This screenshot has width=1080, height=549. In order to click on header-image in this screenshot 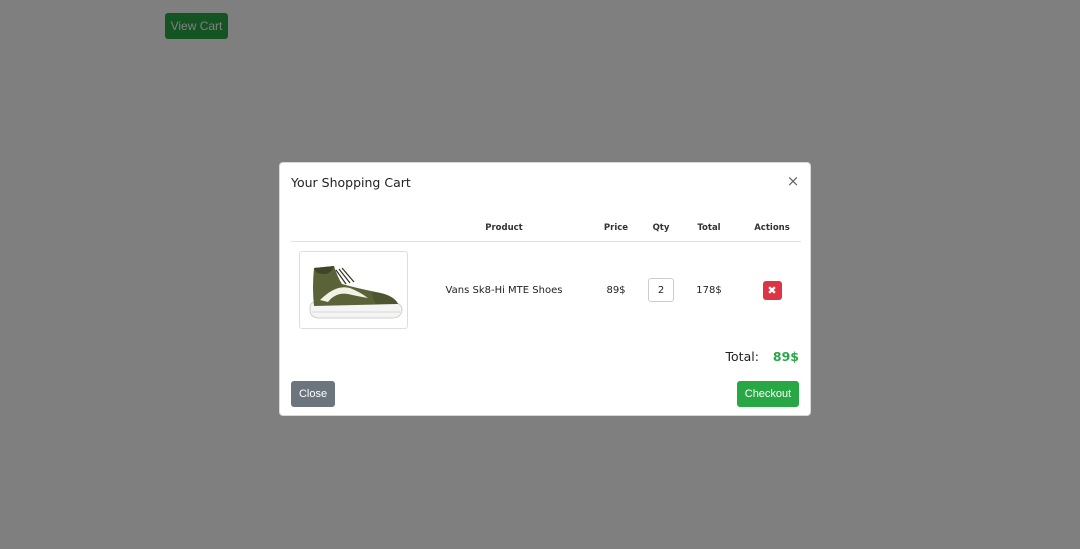, I will do `click(357, 228)`.